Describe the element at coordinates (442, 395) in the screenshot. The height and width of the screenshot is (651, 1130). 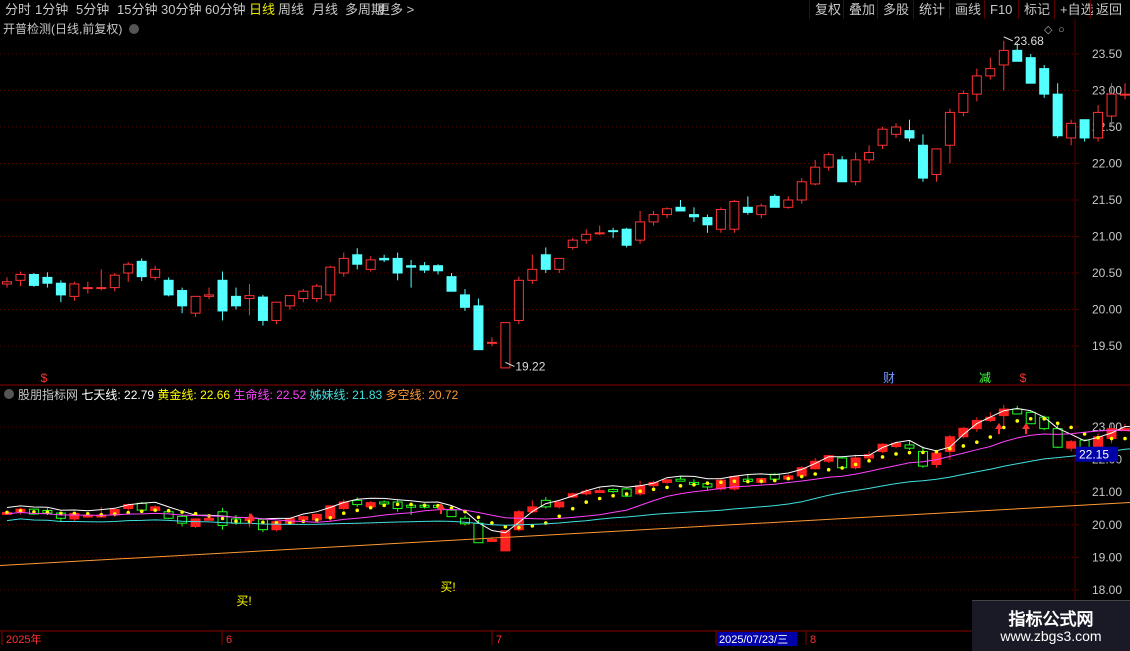
I see `indicator-value-4: 20.72` at that location.